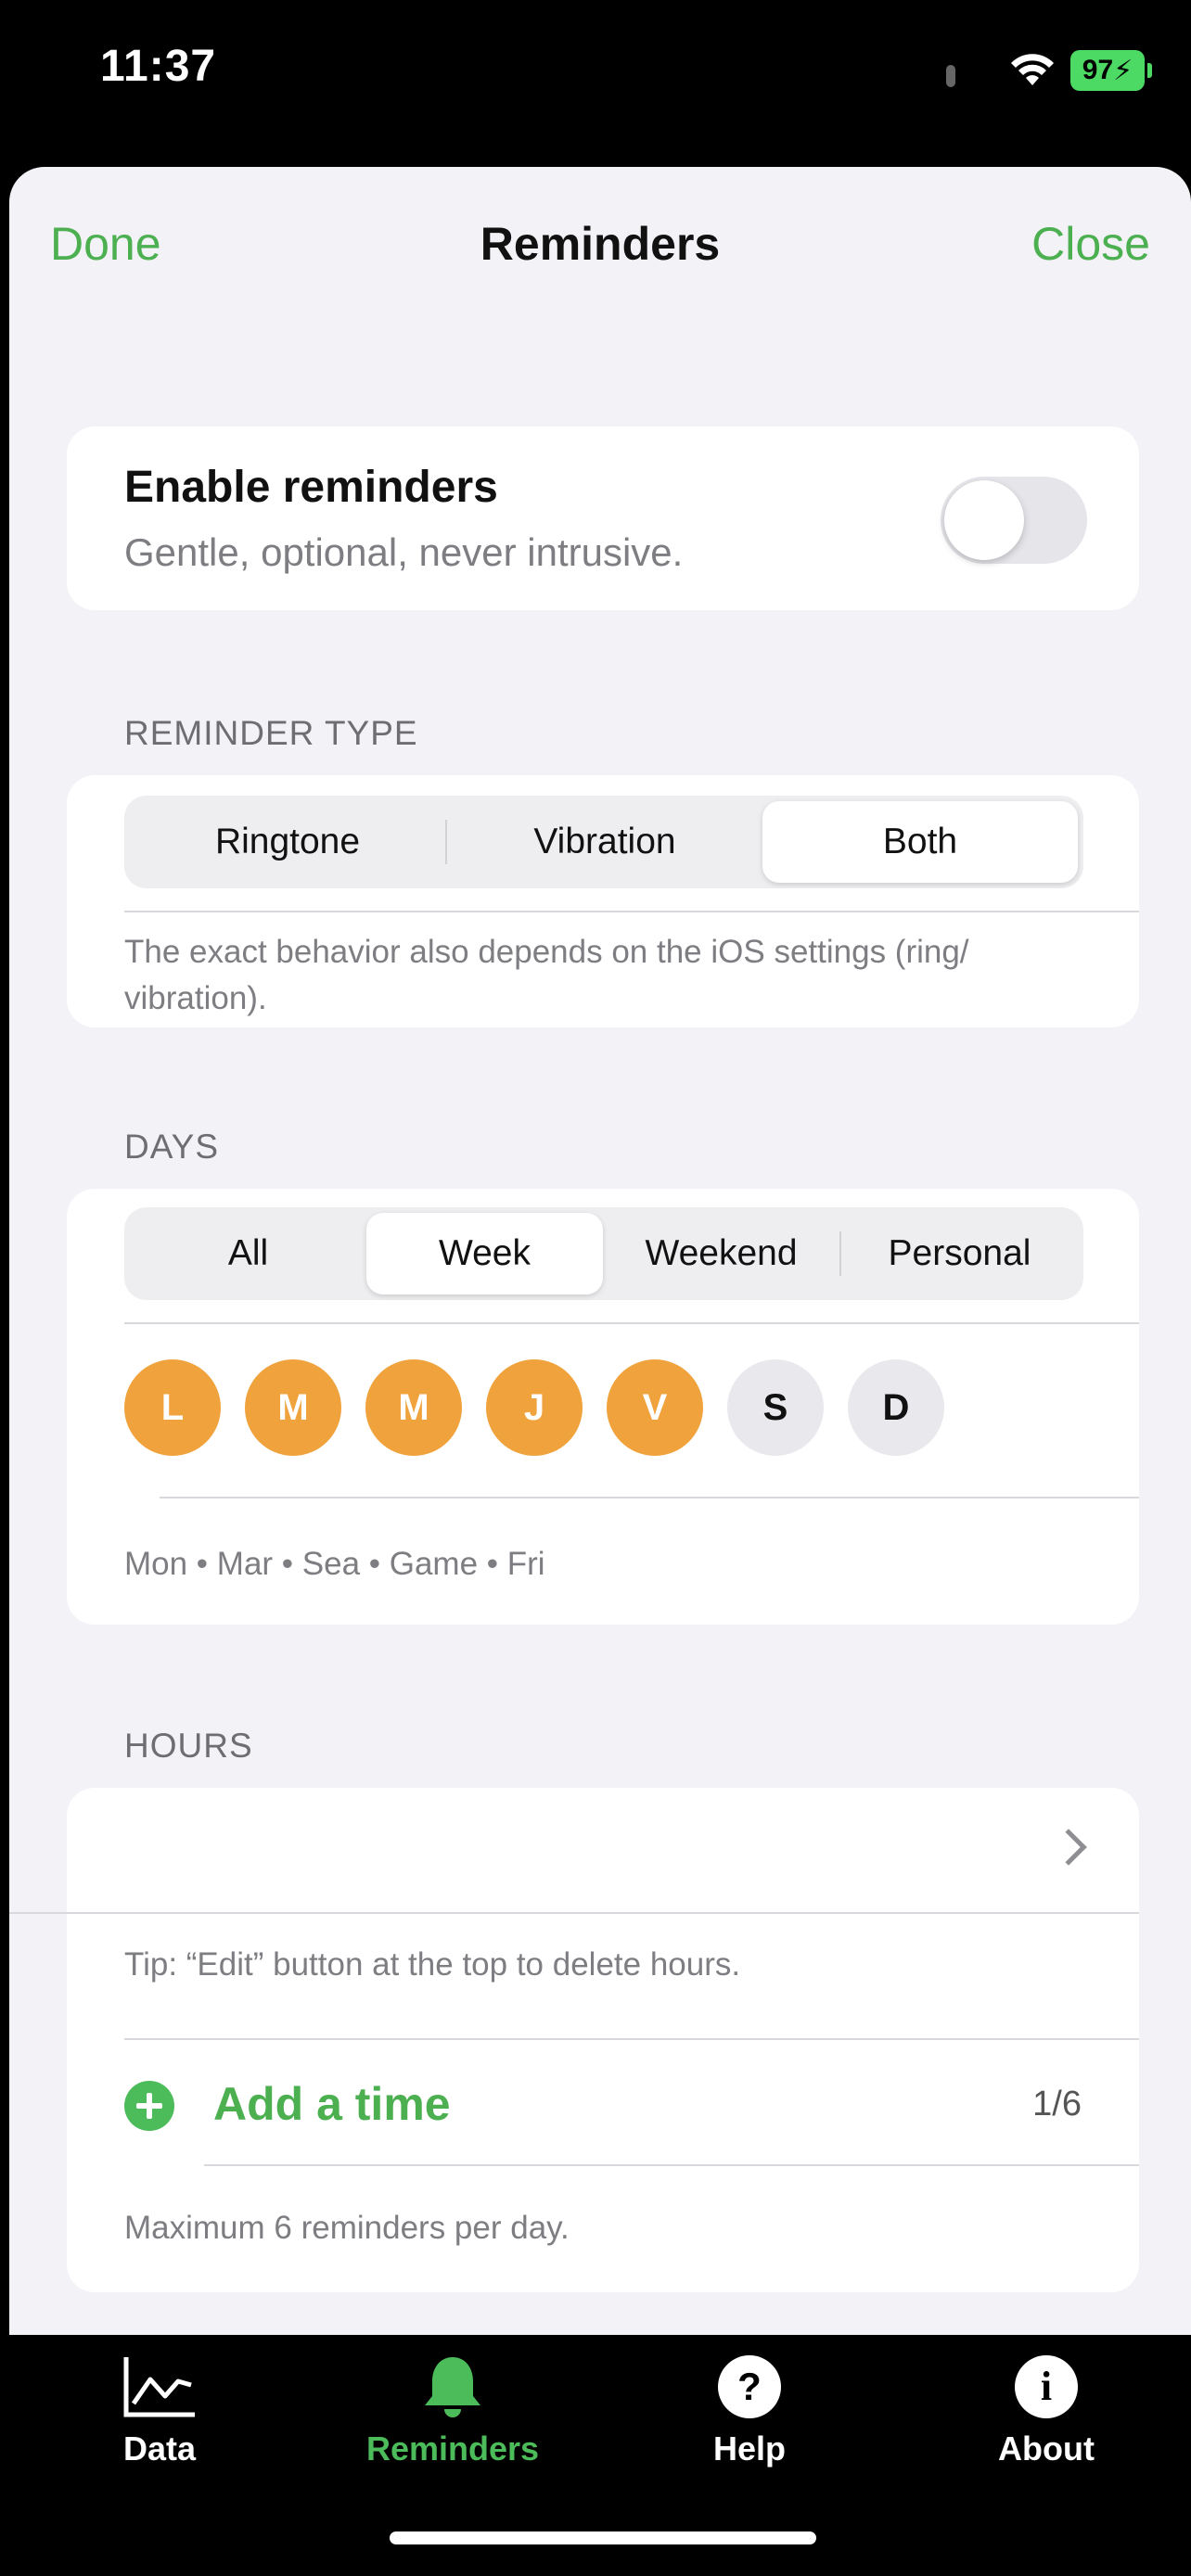 The image size is (1191, 2576). Describe the element at coordinates (959, 1253) in the screenshot. I see `segment-personal: Personal` at that location.